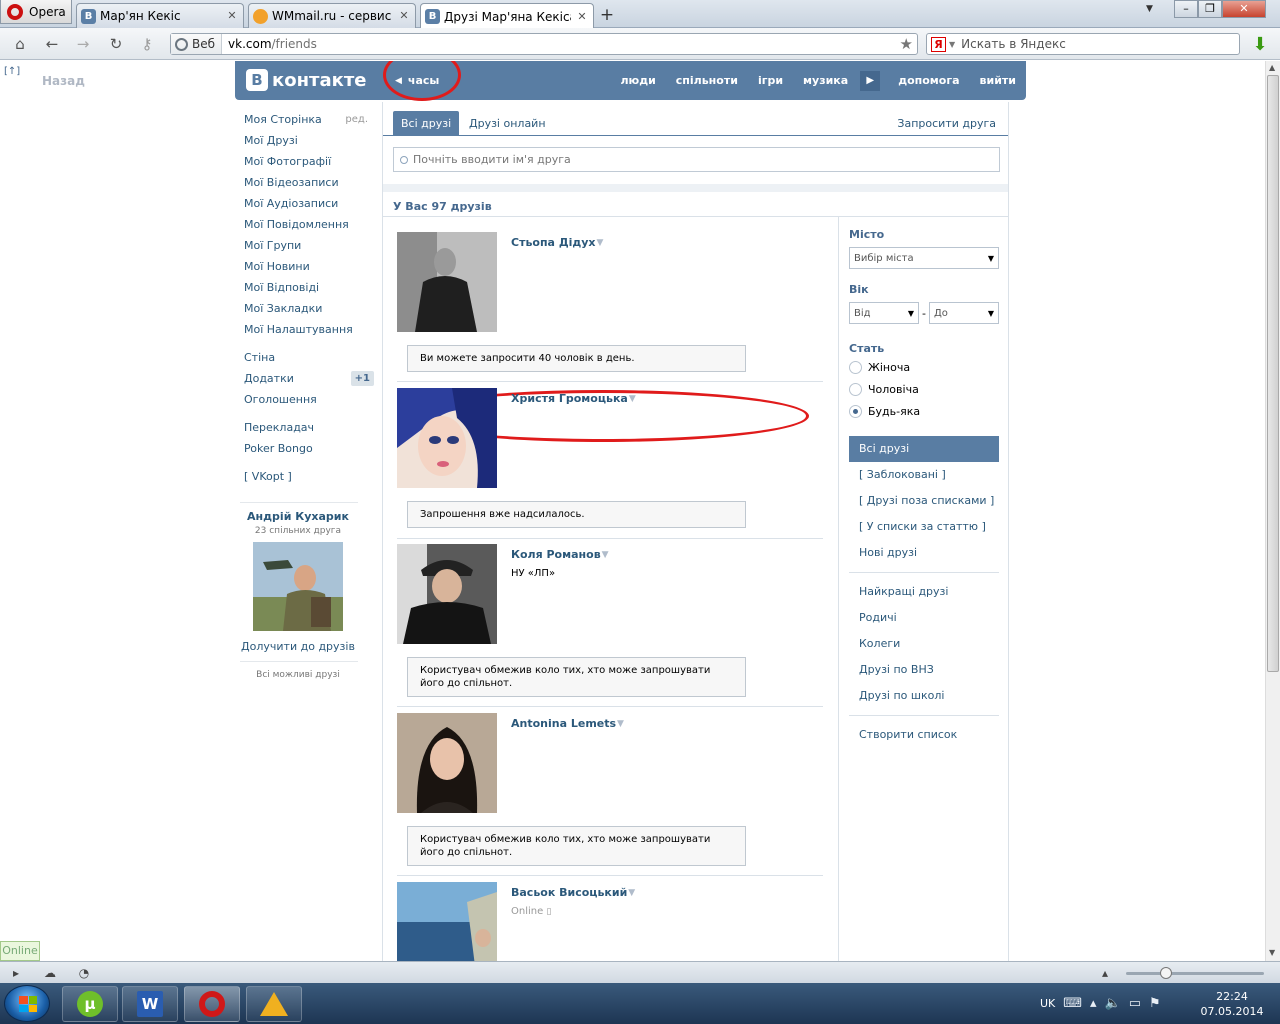 The image size is (1280, 1024). What do you see at coordinates (1232, 1004) in the screenshot?
I see `clock: 22:24 07.05.2014` at bounding box center [1232, 1004].